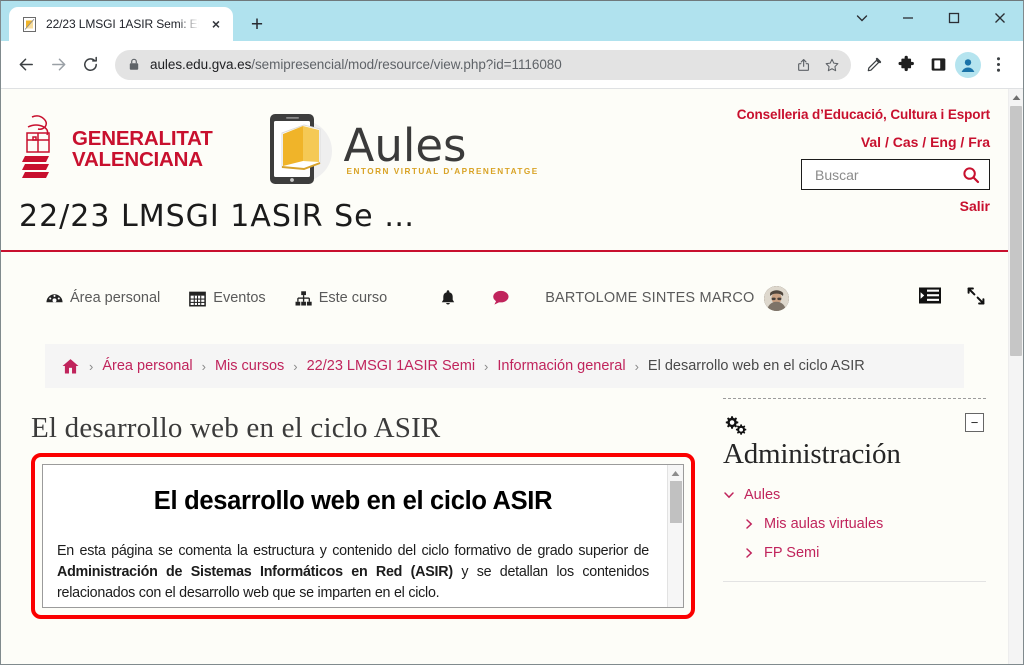  What do you see at coordinates (561, 366) in the screenshot?
I see `breadcrumb-item-informacion-general: Información general` at bounding box center [561, 366].